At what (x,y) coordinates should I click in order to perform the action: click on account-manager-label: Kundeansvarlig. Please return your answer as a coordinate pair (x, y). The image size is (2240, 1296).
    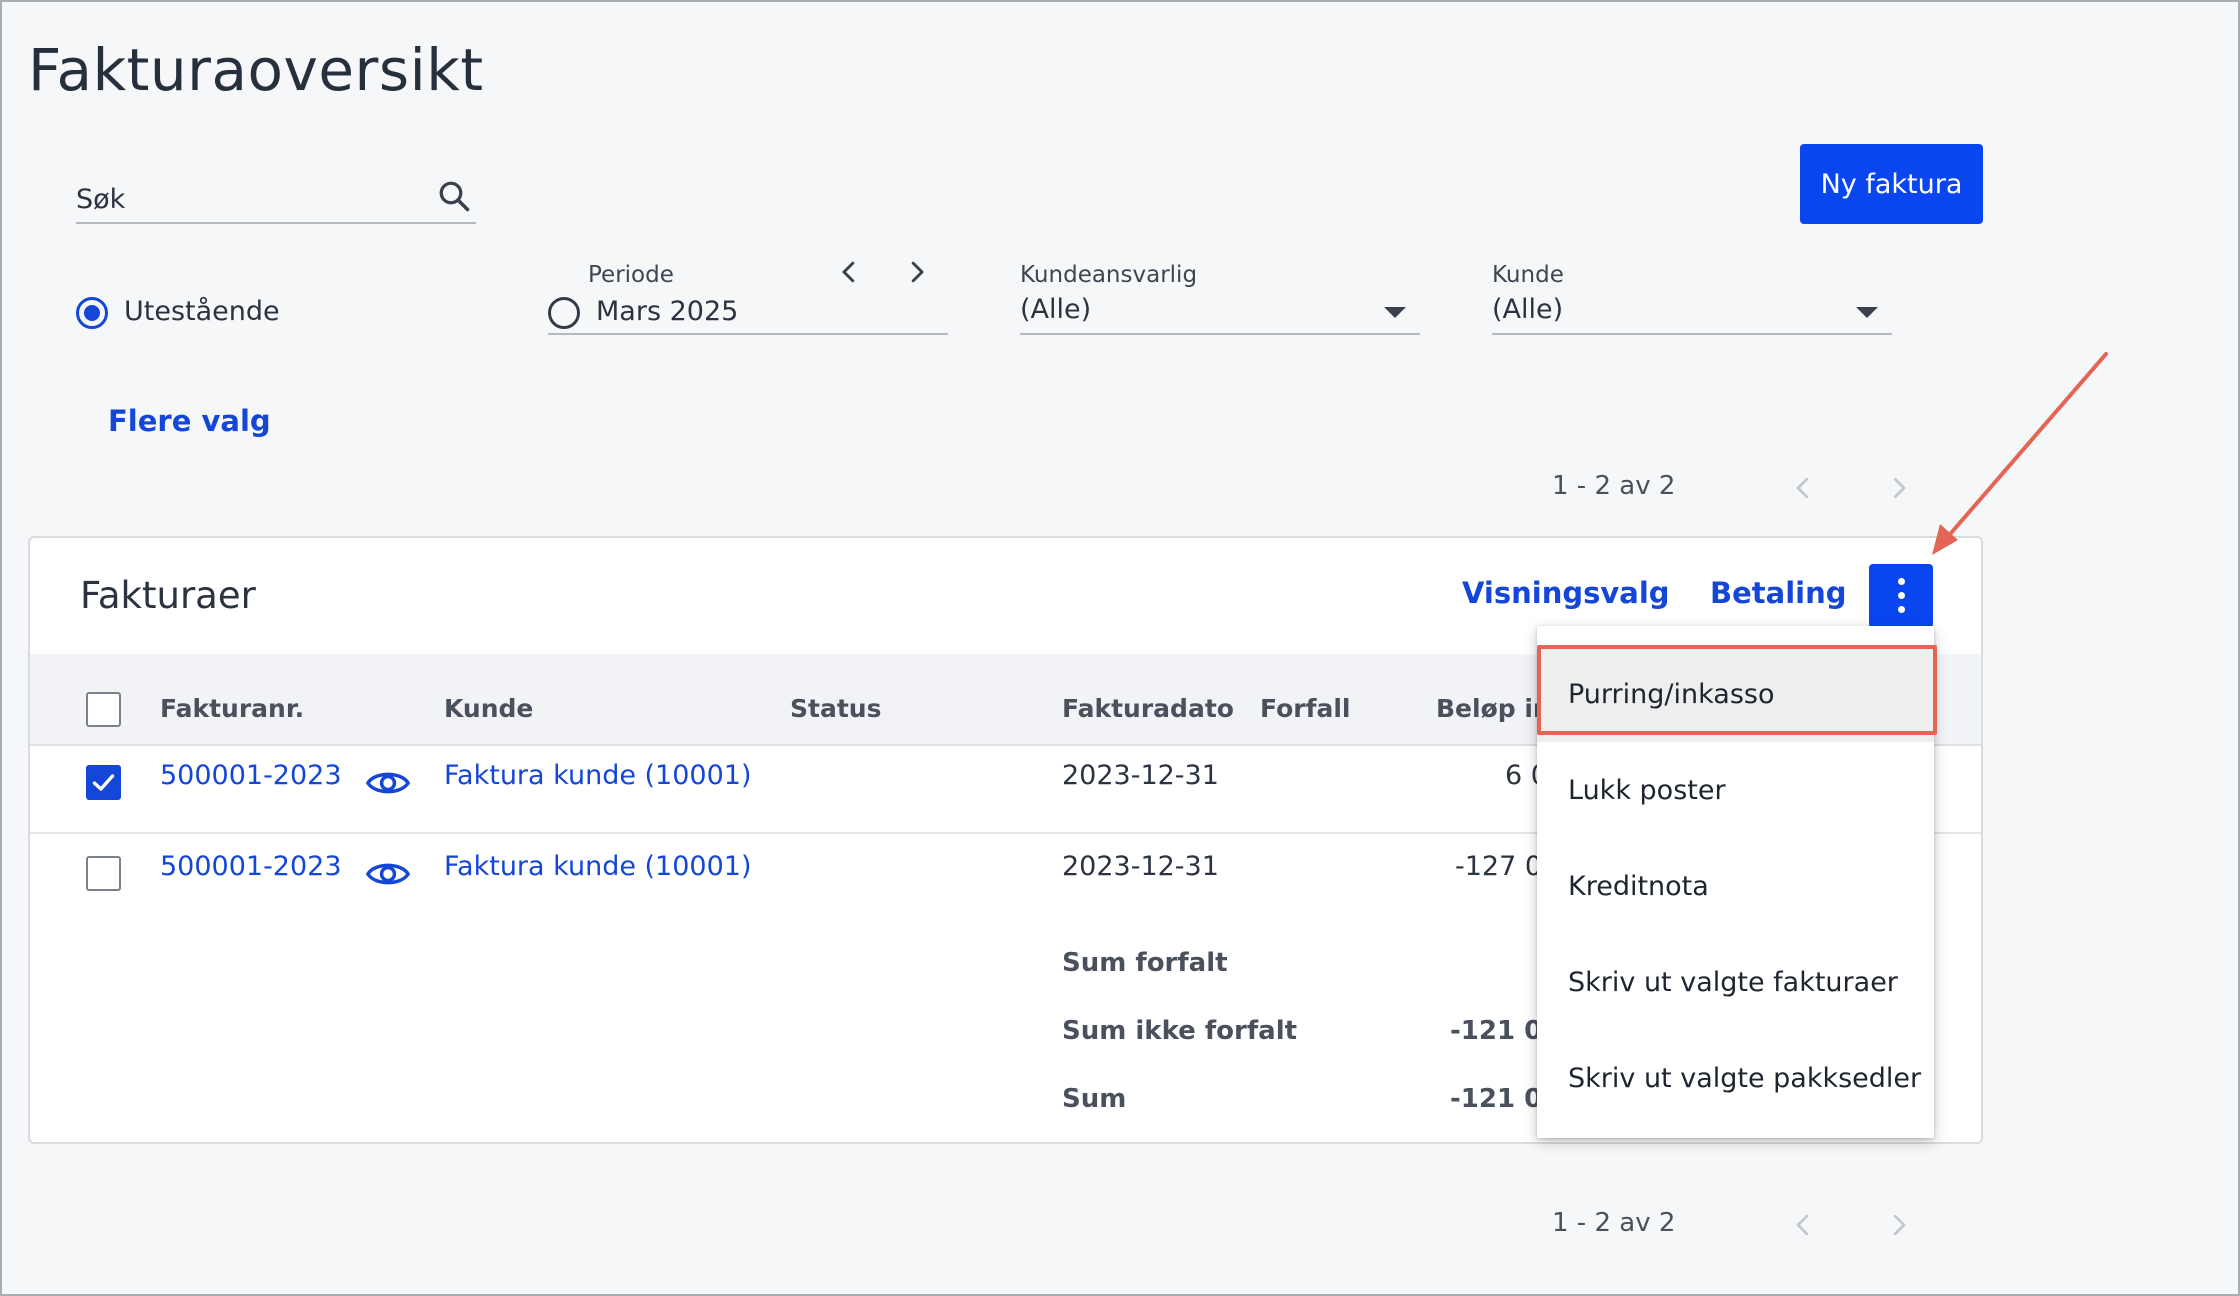
    Looking at the image, I should click on (1109, 275).